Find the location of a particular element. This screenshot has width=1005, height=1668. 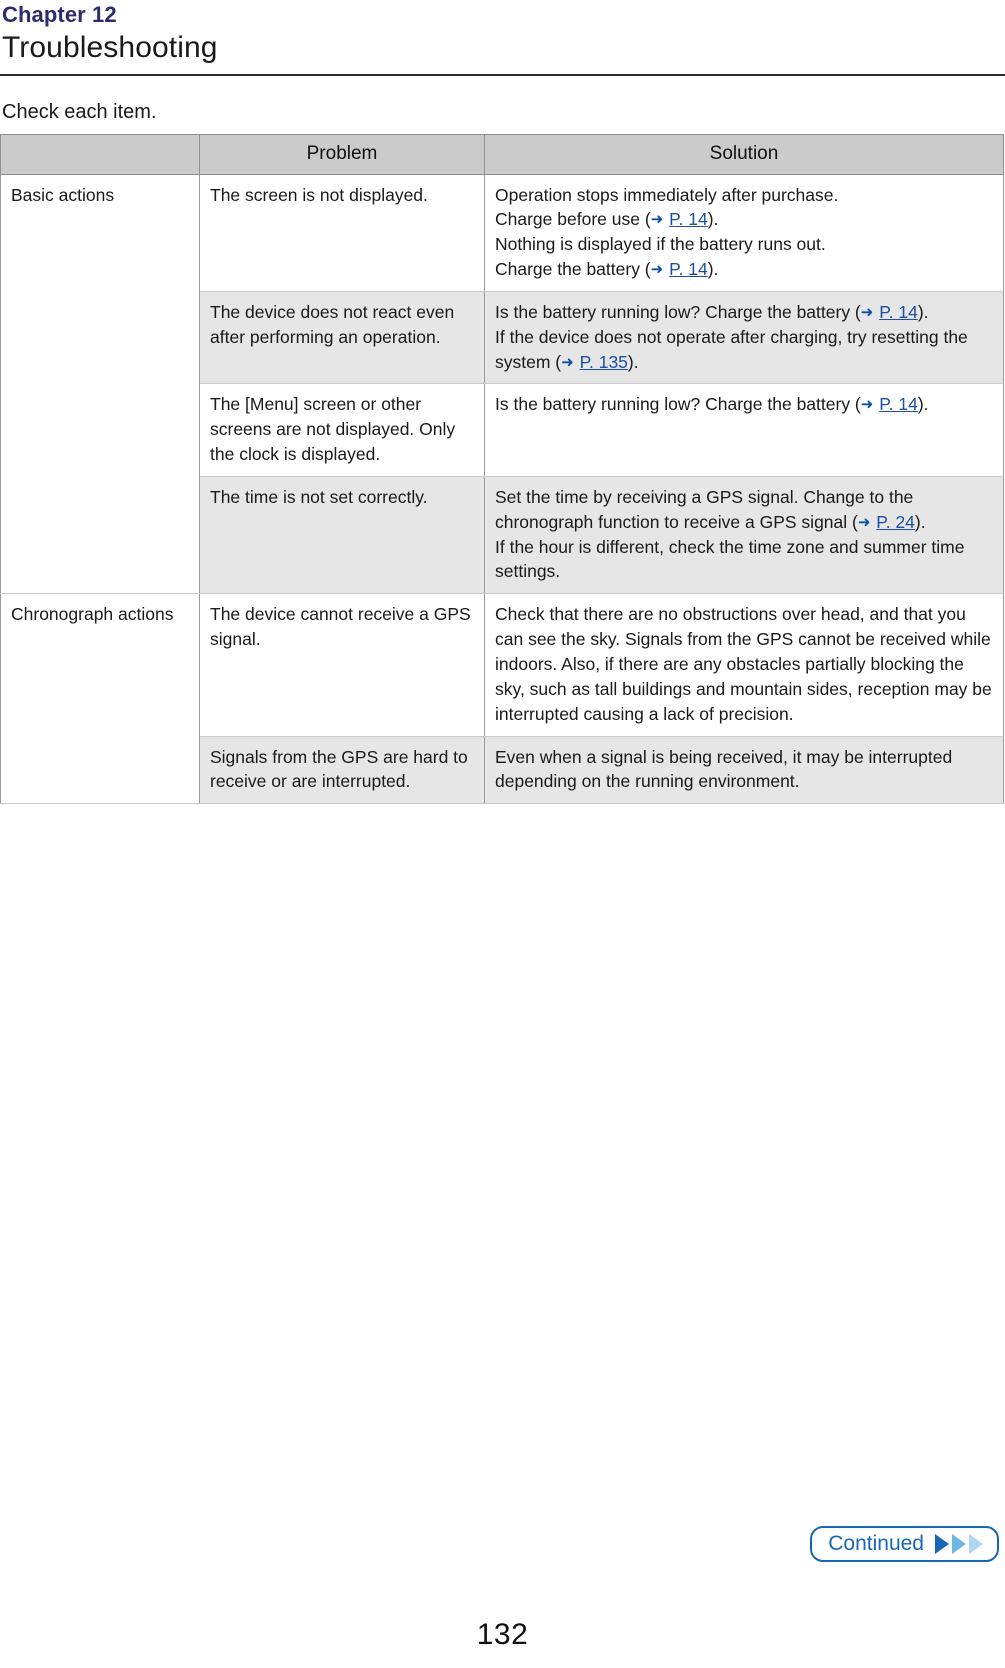

table-header: Problem Solution is located at coordinates (502, 154).